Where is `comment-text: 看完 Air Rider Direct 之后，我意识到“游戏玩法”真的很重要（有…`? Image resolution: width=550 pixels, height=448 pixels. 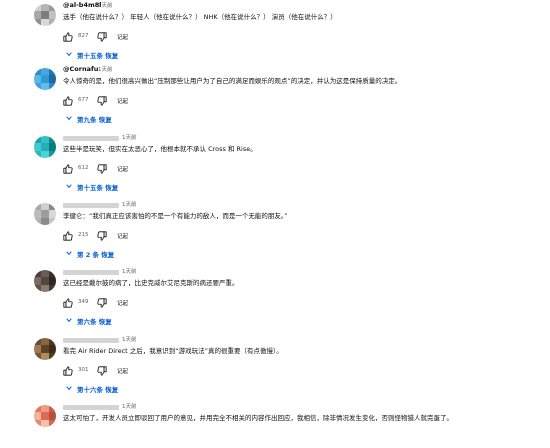 comment-text: 看完 Air Rider Direct 之后，我意识到“游戏玩法”真的很重要（有… is located at coordinates (173, 351).